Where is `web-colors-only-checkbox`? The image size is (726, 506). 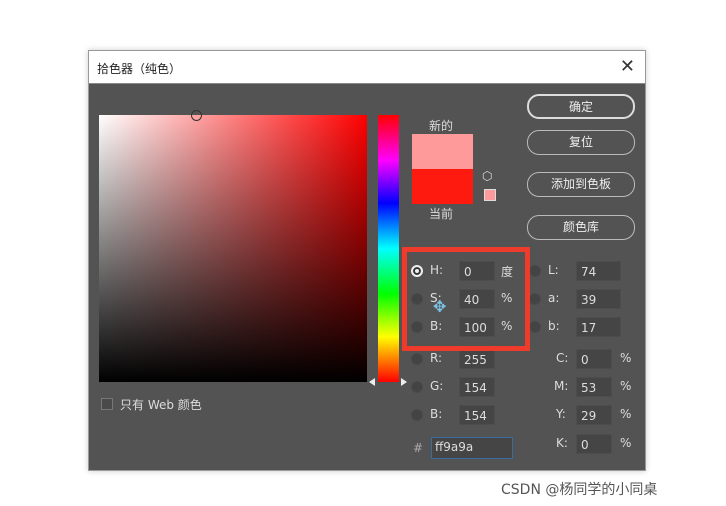 web-colors-only-checkbox is located at coordinates (107, 404).